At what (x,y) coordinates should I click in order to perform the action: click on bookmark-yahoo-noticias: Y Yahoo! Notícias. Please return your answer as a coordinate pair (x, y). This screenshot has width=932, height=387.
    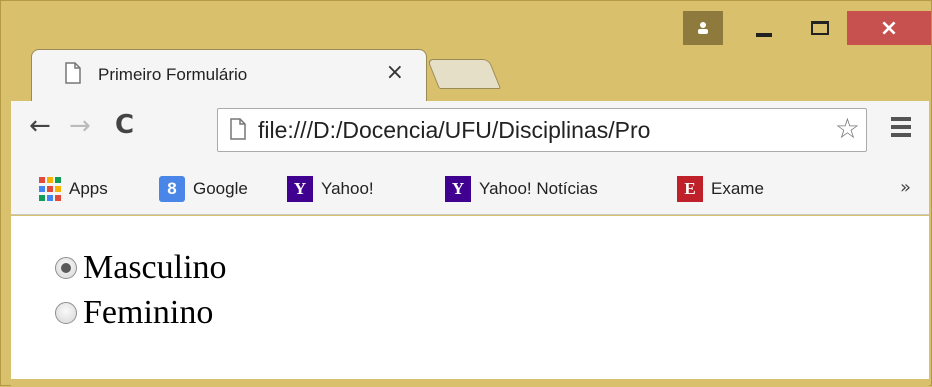
    Looking at the image, I should click on (521, 189).